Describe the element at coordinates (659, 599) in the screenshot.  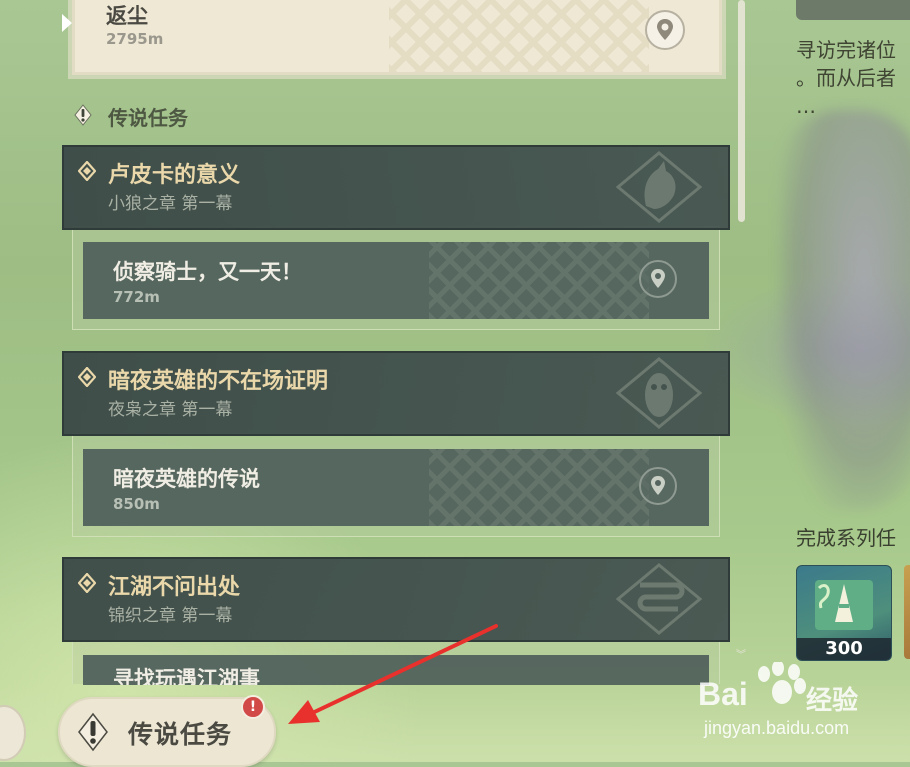
I see `scroll-emblem-icon` at that location.